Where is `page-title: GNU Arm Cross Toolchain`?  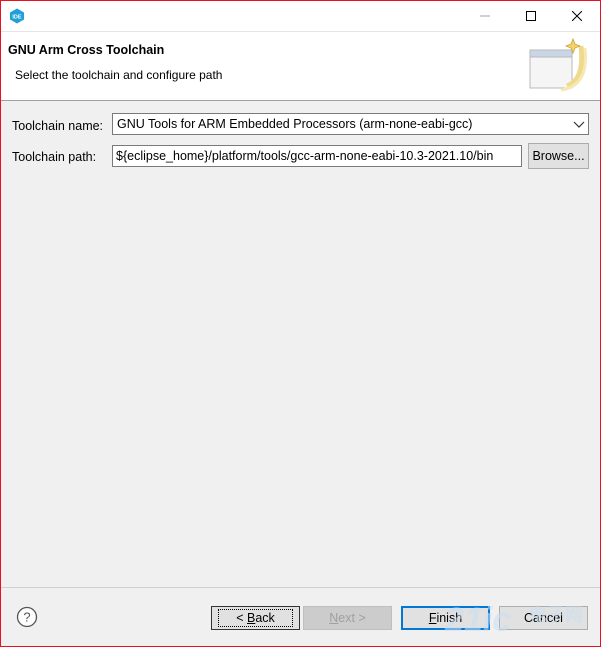
page-title: GNU Arm Cross Toolchain is located at coordinates (86, 50).